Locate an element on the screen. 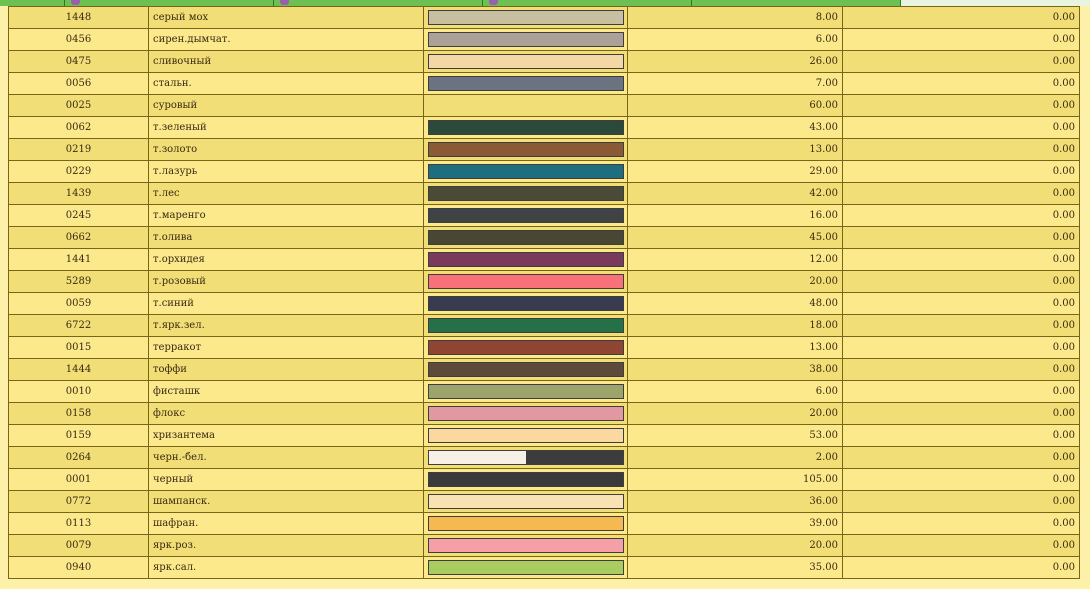 Image resolution: width=1090 pixels, height=589 pixels. color-name-cell: тоффи is located at coordinates (286, 369).